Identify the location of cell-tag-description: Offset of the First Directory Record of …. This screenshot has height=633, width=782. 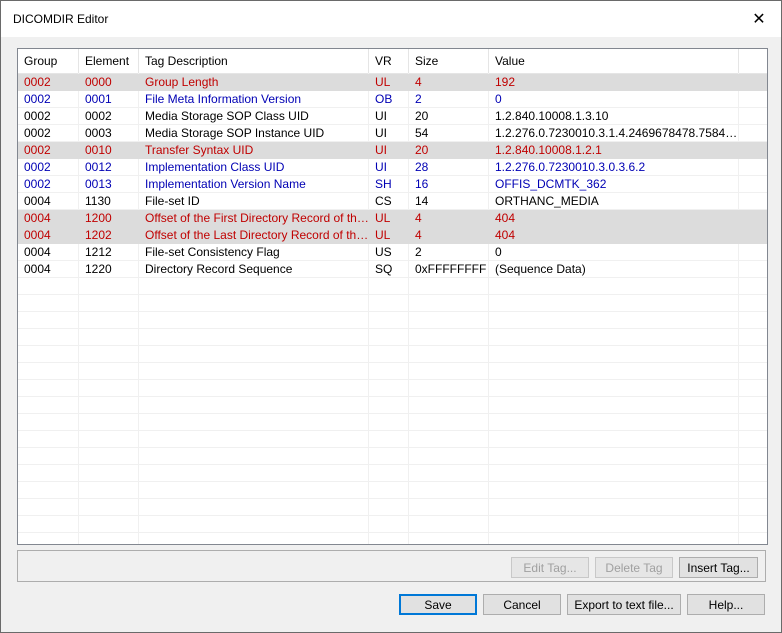
(257, 218).